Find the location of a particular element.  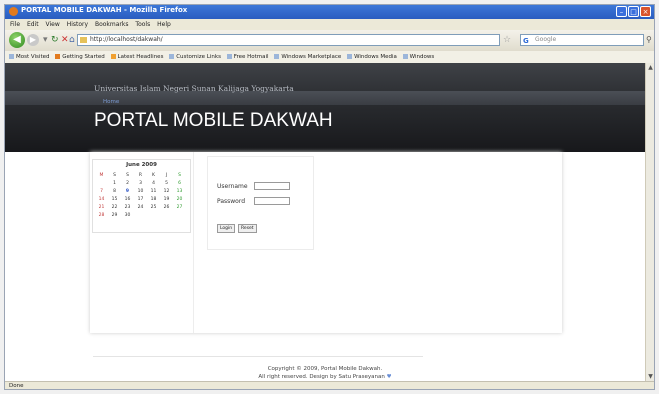

calendar-day: 1 is located at coordinates (114, 183).